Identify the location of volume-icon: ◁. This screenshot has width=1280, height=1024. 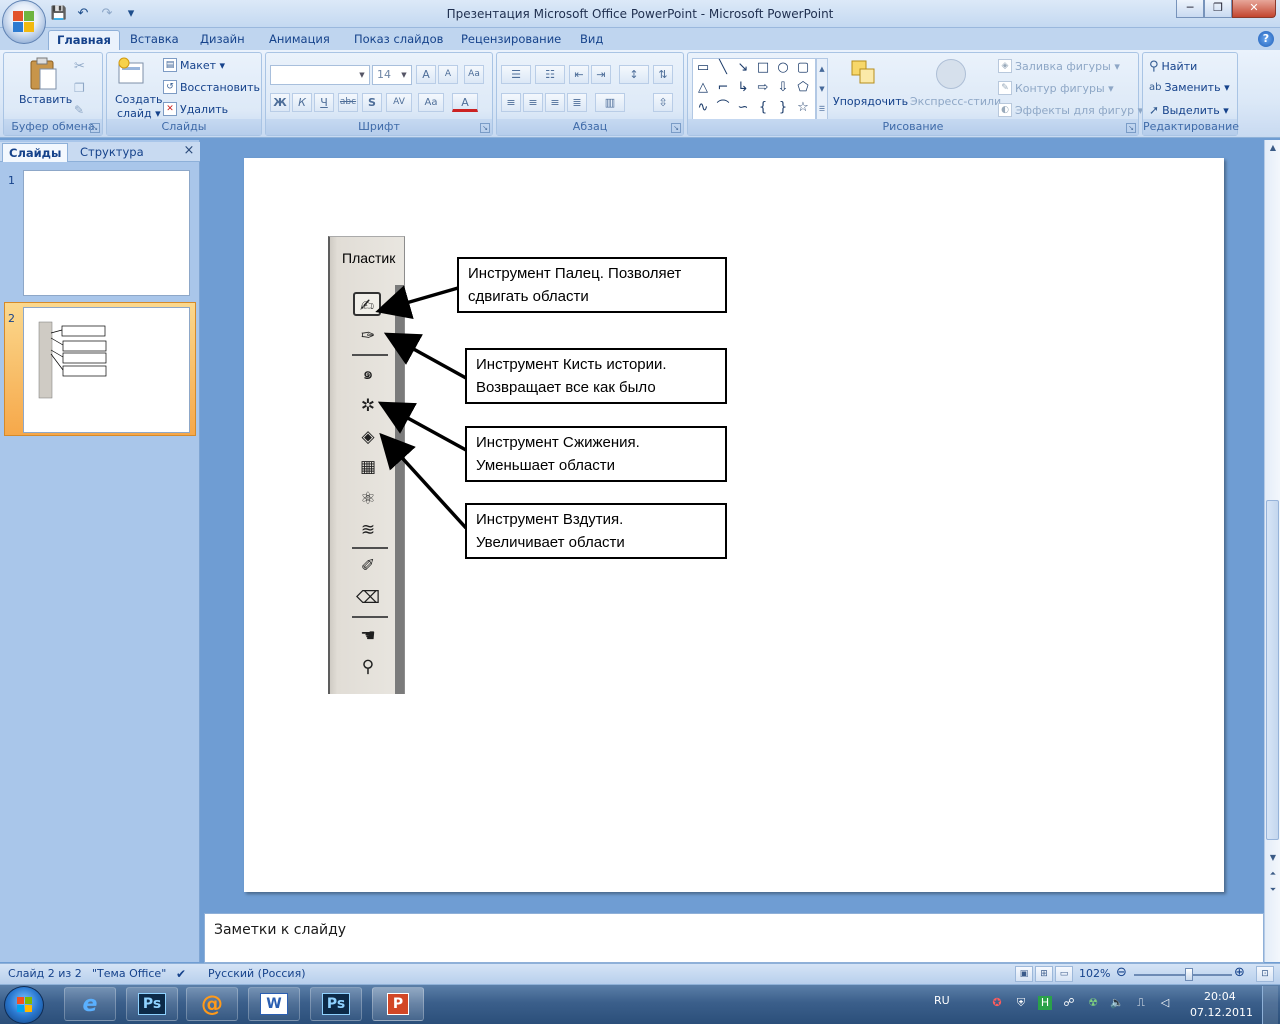
(1165, 1003).